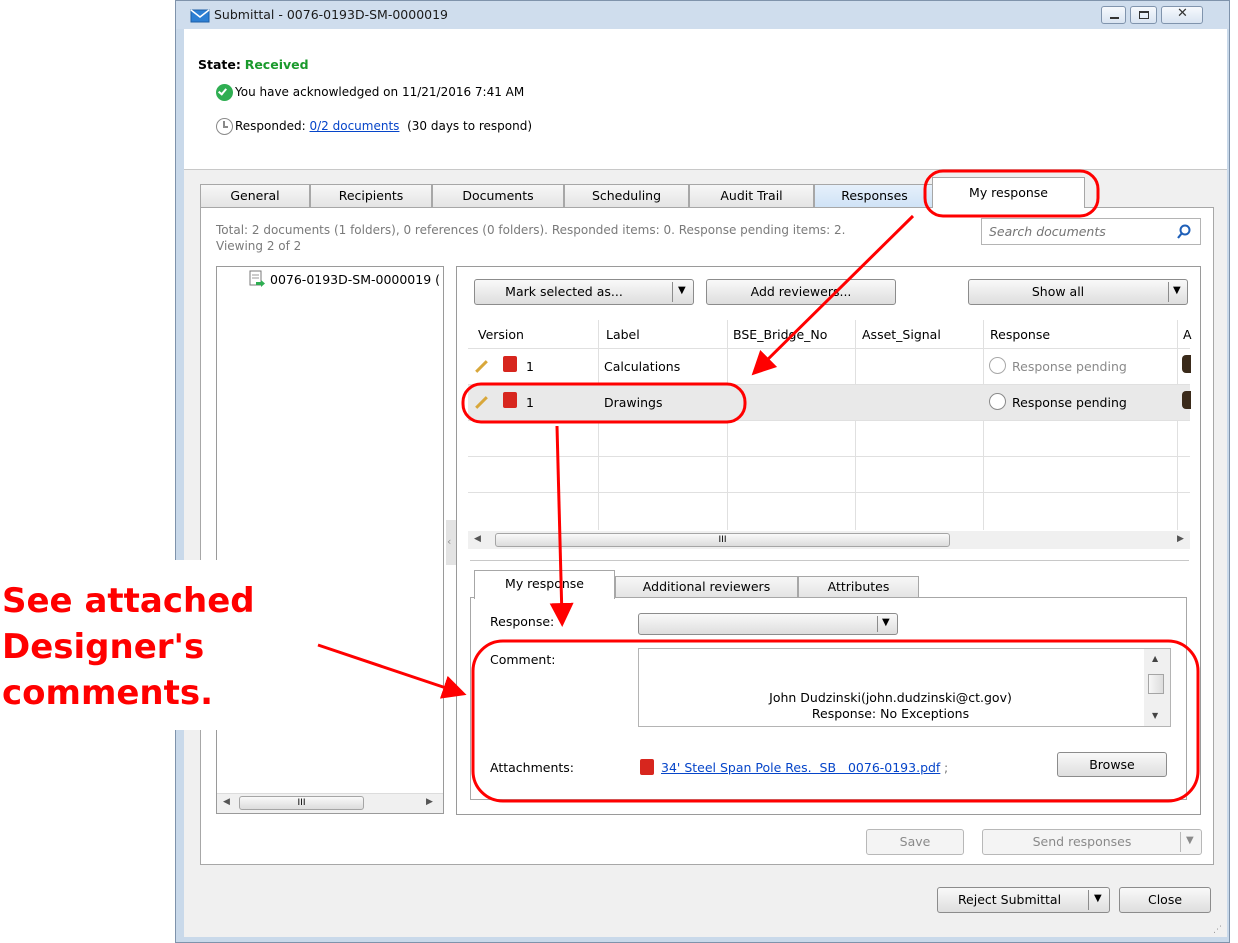  Describe the element at coordinates (1011, 193) in the screenshot. I see `highlight-my-response-tab` at that location.